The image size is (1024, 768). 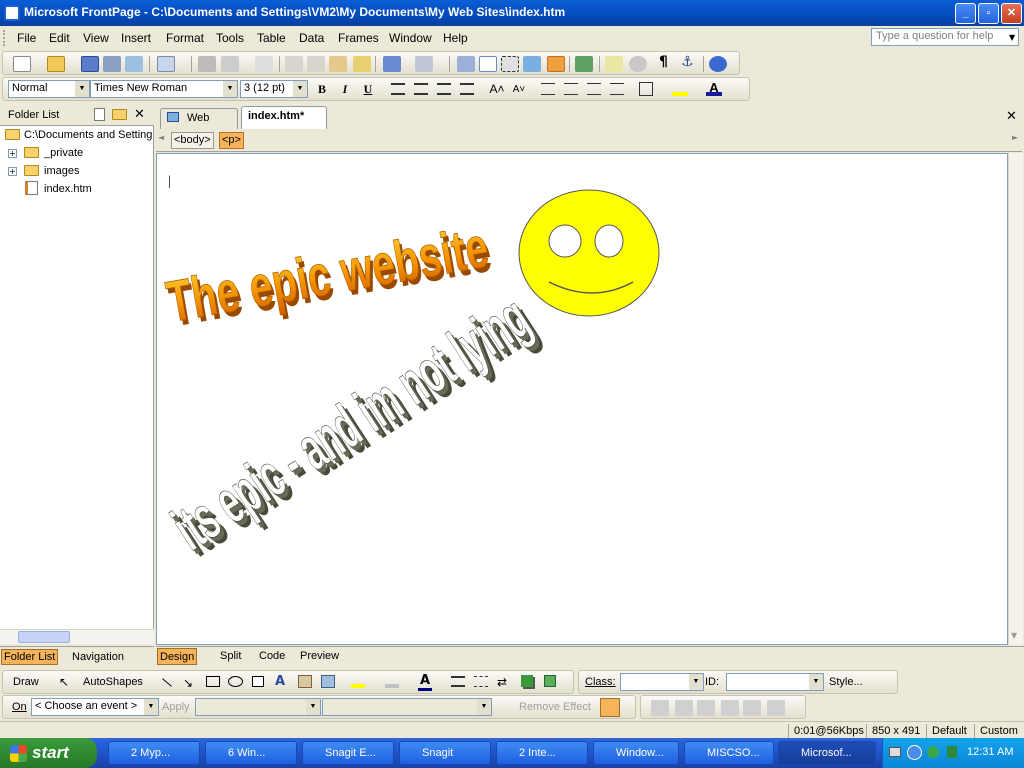 What do you see at coordinates (30, 657) in the screenshot?
I see `folder-list-tab: Folder List` at bounding box center [30, 657].